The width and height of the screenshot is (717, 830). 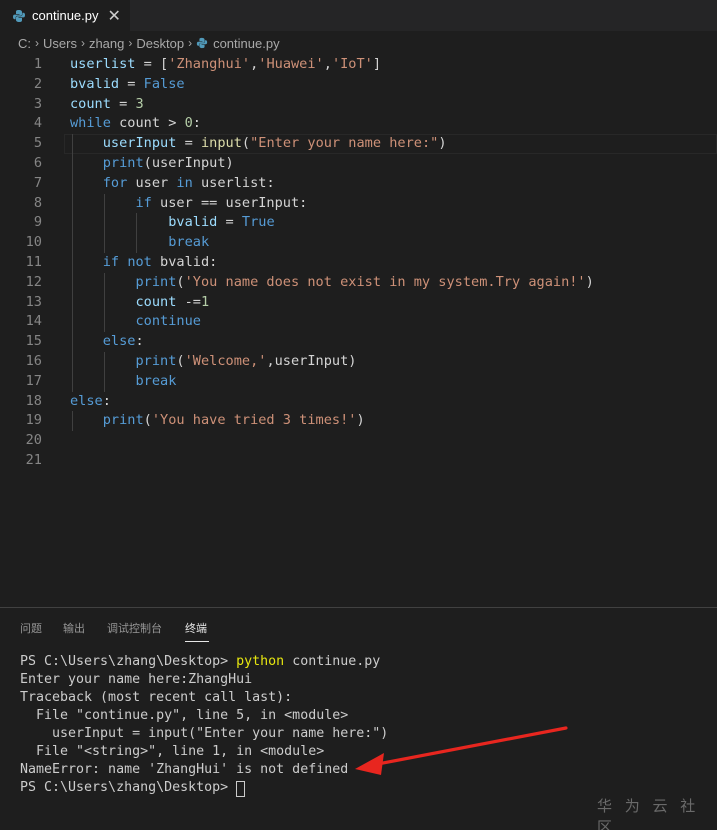 What do you see at coordinates (352, 64) in the screenshot?
I see `code-token: 'IoT'` at bounding box center [352, 64].